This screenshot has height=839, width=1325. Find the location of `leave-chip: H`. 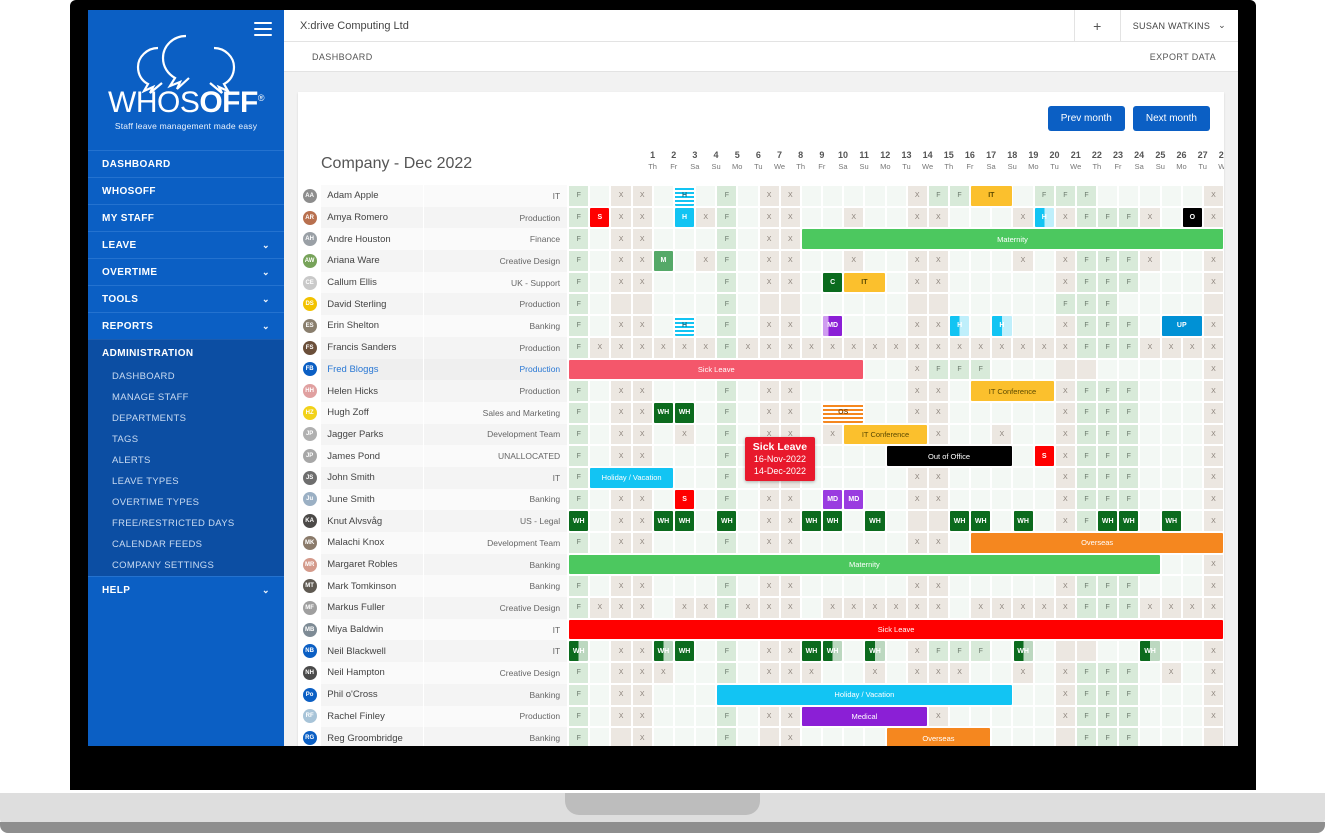

leave-chip: H is located at coordinates (684, 326).